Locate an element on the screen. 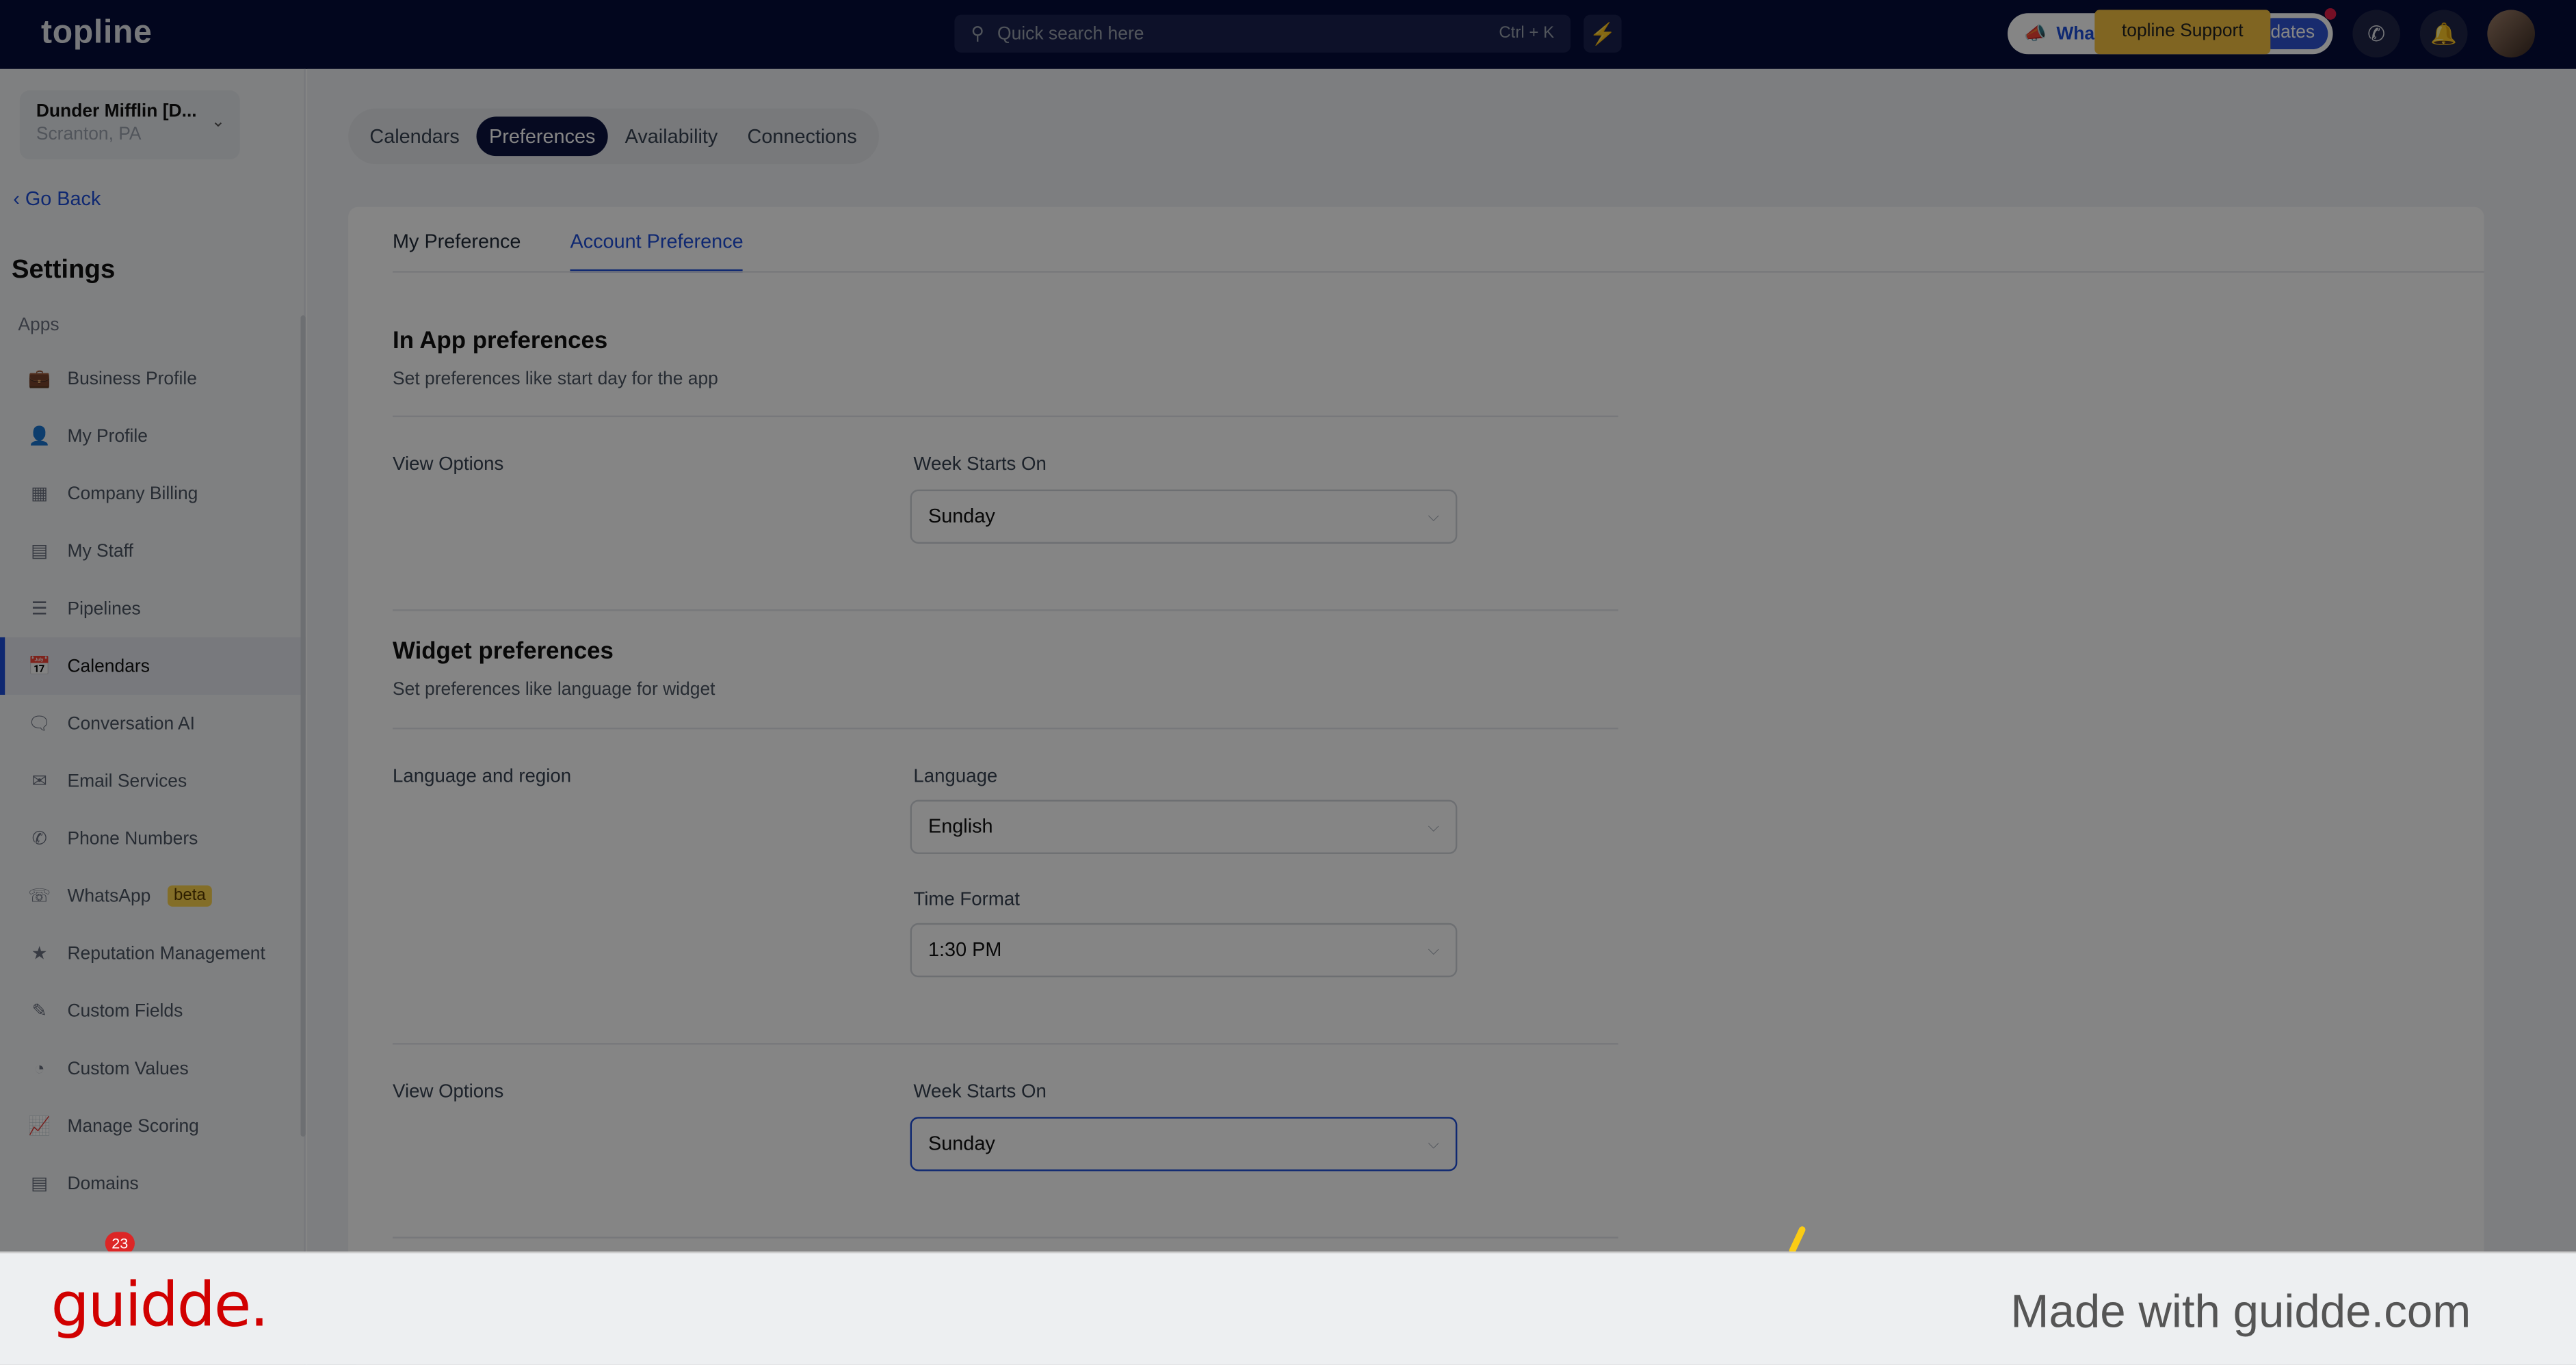 The width and height of the screenshot is (2576, 1365). guidde-footer: guidde. Made with guidde.com is located at coordinates (1288, 1308).